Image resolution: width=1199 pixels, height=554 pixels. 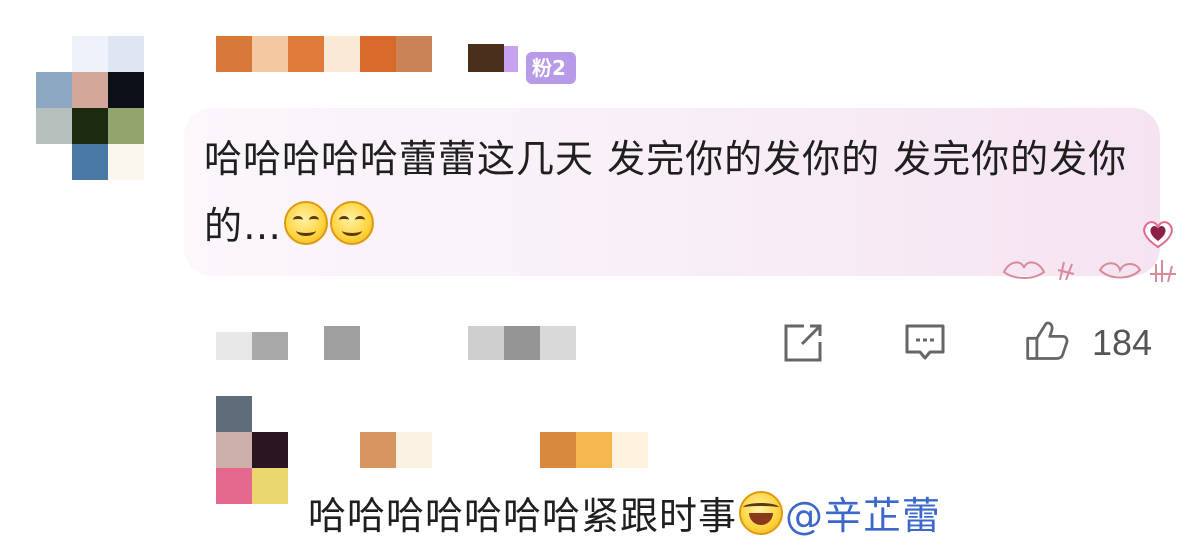 What do you see at coordinates (395, 343) in the screenshot?
I see `comment-meta-censored` at bounding box center [395, 343].